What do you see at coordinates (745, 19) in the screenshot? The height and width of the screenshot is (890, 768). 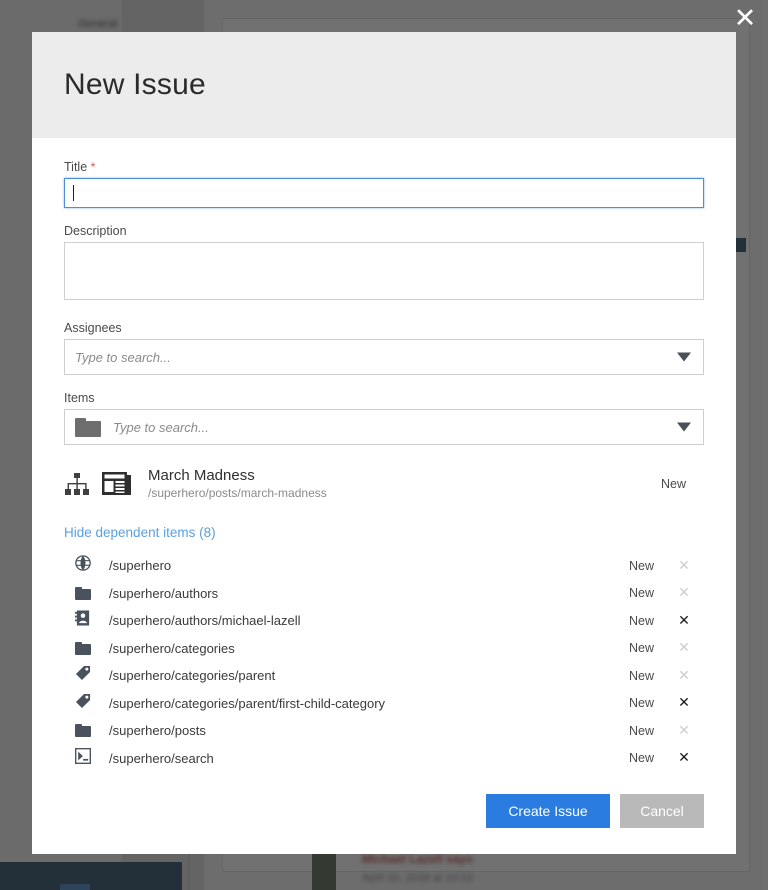 I see `close-icon: ✕` at bounding box center [745, 19].